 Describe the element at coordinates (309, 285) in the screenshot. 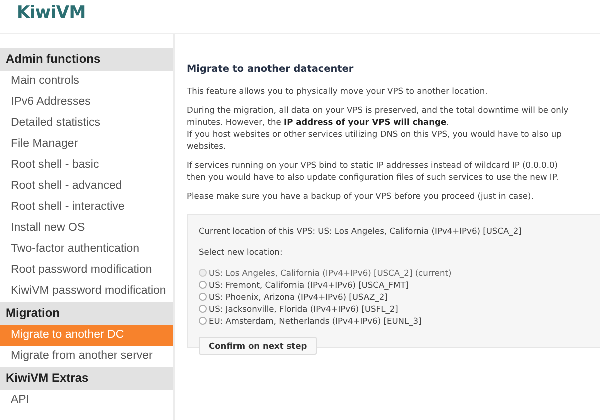

I see `radio-label: US: Fremont, California (IPv4+IPv6) [USCA_FMT]` at that location.